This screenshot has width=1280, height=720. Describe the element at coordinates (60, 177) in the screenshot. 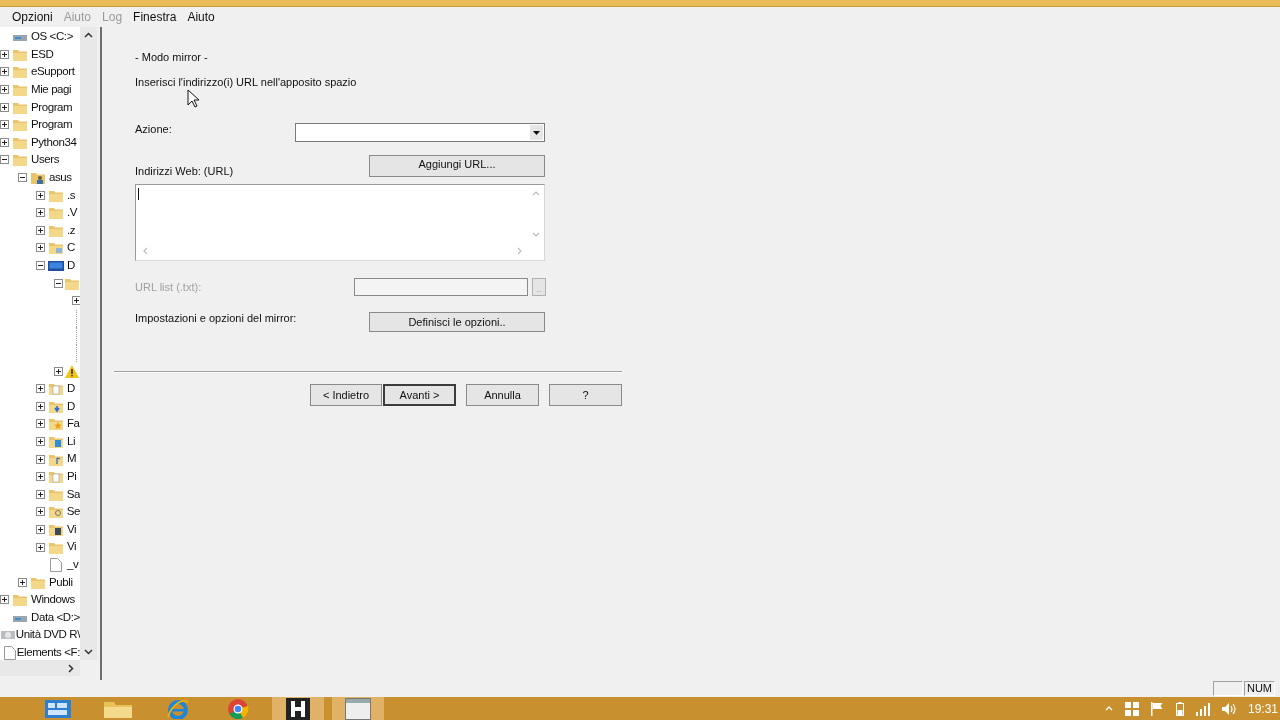

I see `tree-item: asus` at that location.